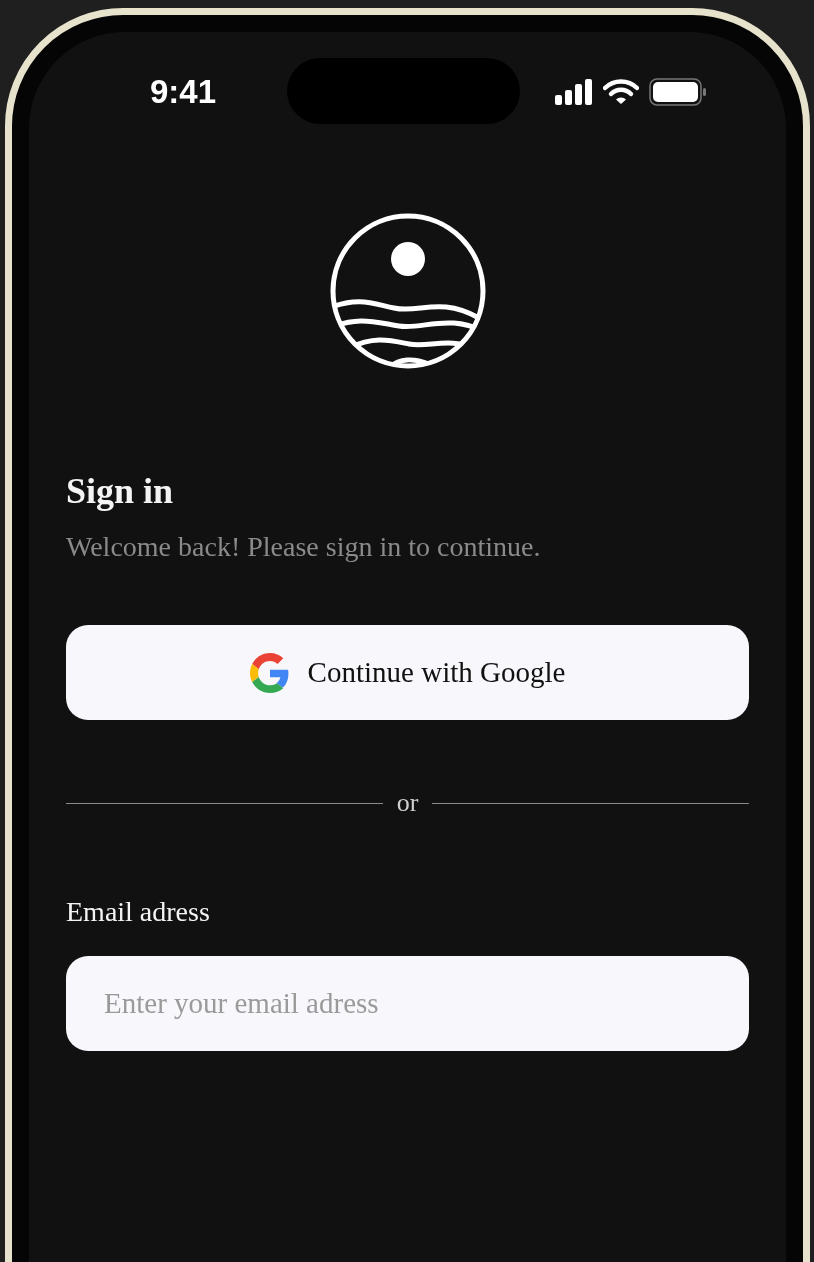 Image resolution: width=814 pixels, height=1262 pixels. Describe the element at coordinates (120, 491) in the screenshot. I see `page-title: Sign in` at that location.